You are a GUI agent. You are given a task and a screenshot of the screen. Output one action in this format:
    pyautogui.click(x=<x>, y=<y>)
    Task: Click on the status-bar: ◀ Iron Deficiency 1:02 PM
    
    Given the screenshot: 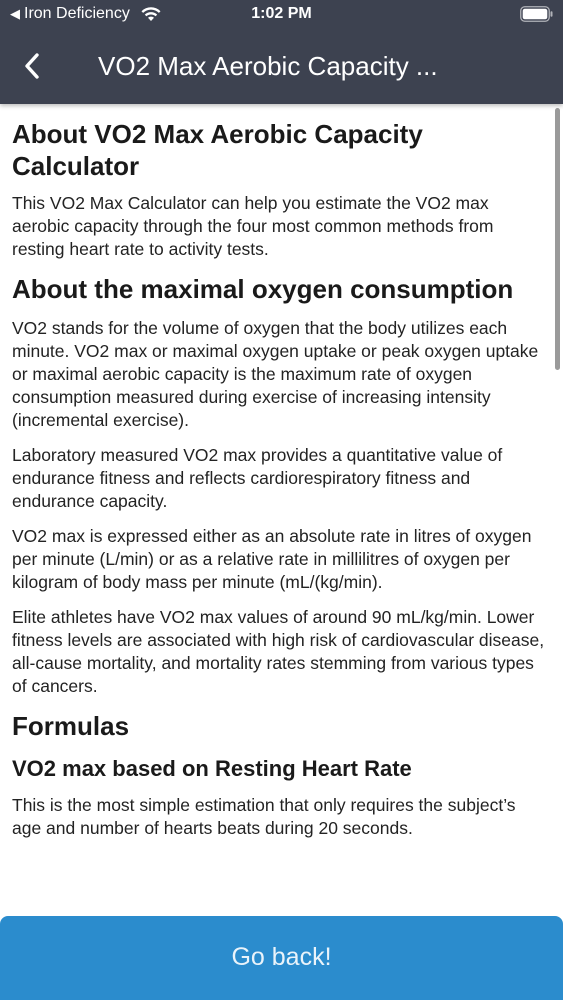 What is the action you would take?
    pyautogui.click(x=281, y=15)
    